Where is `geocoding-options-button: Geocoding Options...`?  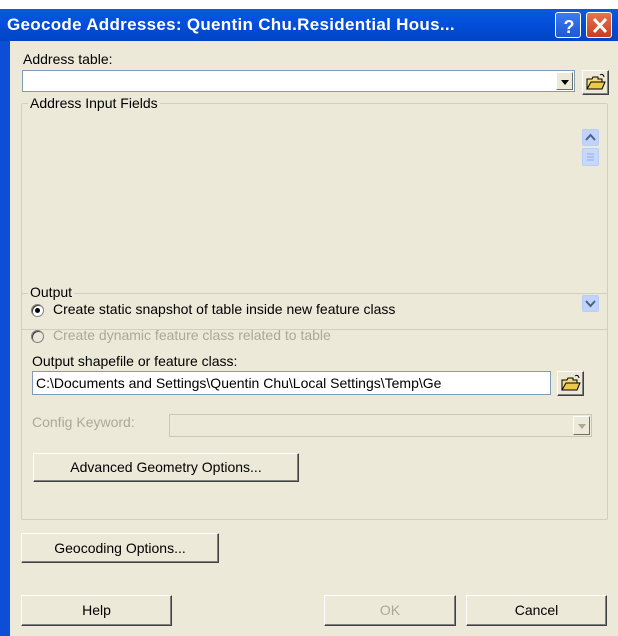 geocoding-options-button: Geocoding Options... is located at coordinates (120, 548).